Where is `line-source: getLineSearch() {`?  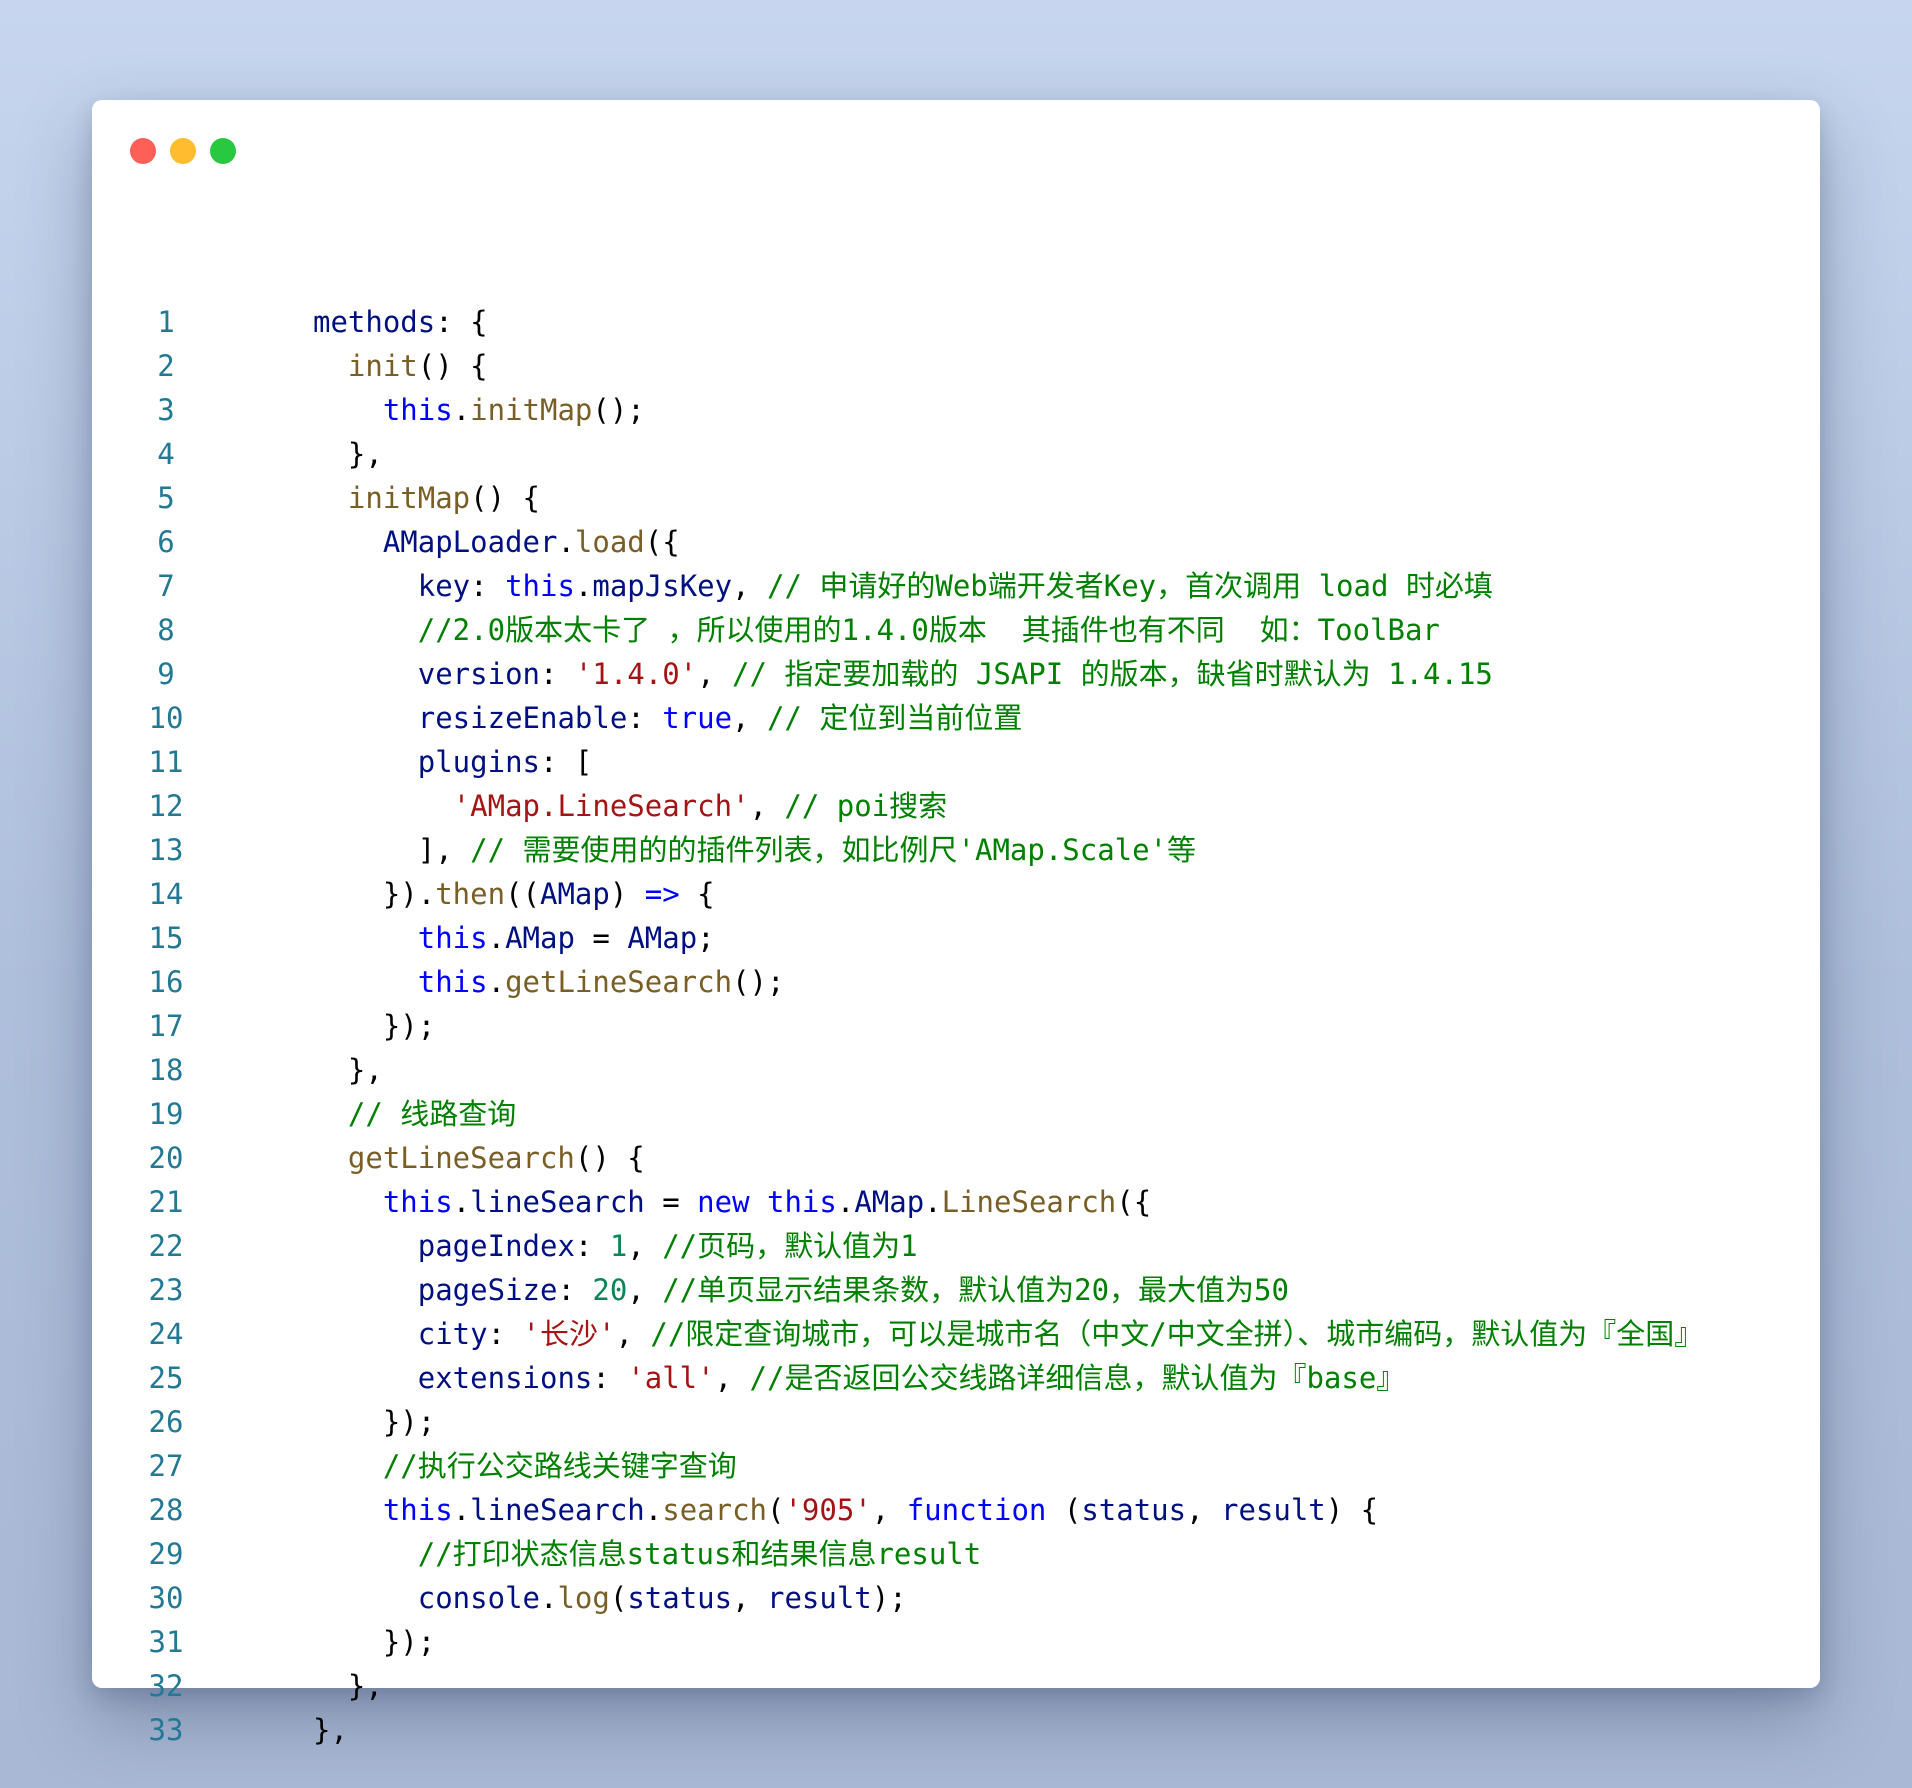 line-source: getLineSearch() { is located at coordinates (479, 1158).